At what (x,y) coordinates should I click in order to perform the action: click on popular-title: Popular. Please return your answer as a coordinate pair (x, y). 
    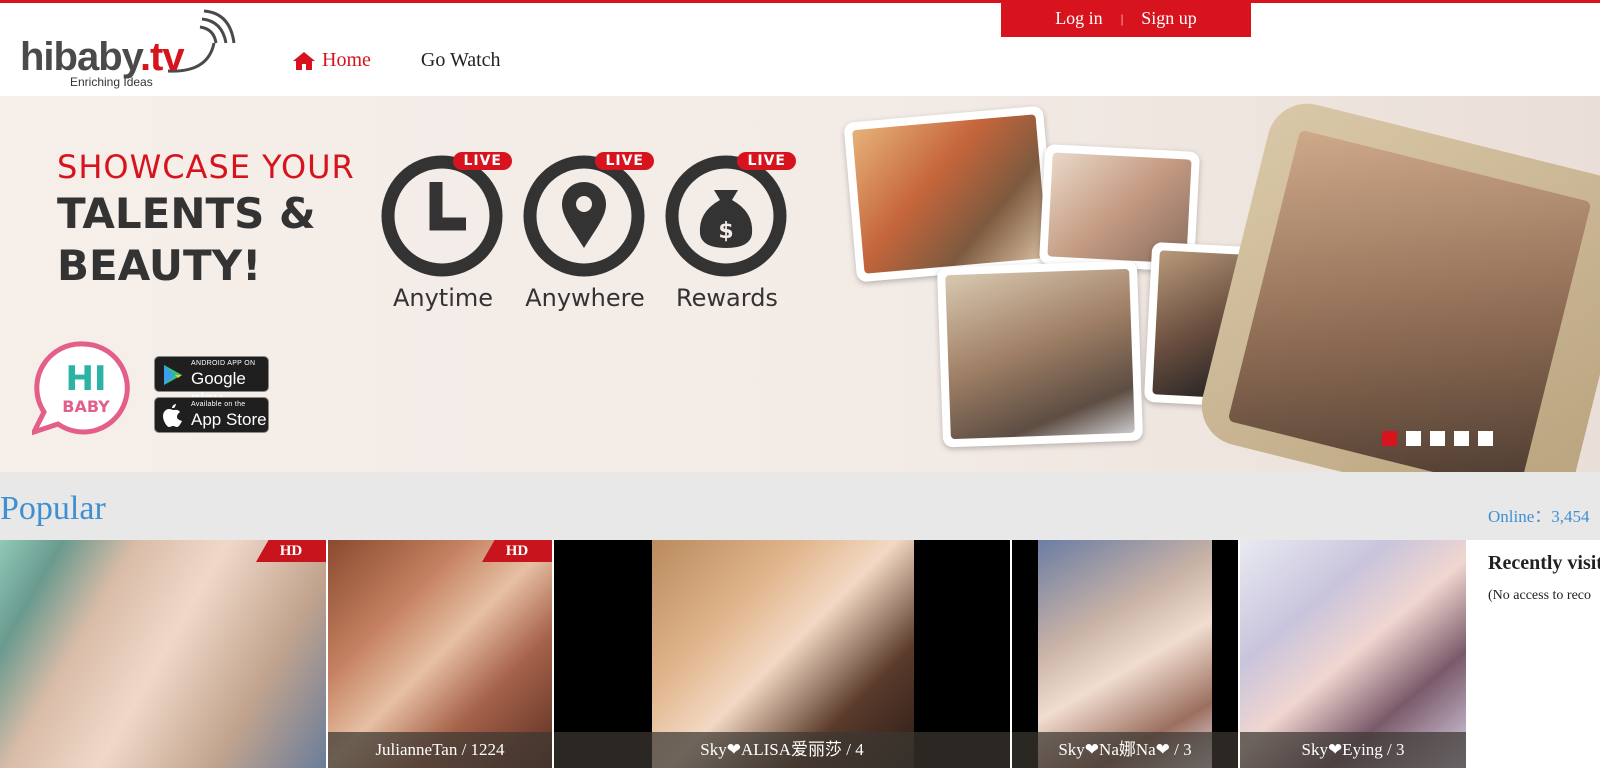
    Looking at the image, I should click on (53, 508).